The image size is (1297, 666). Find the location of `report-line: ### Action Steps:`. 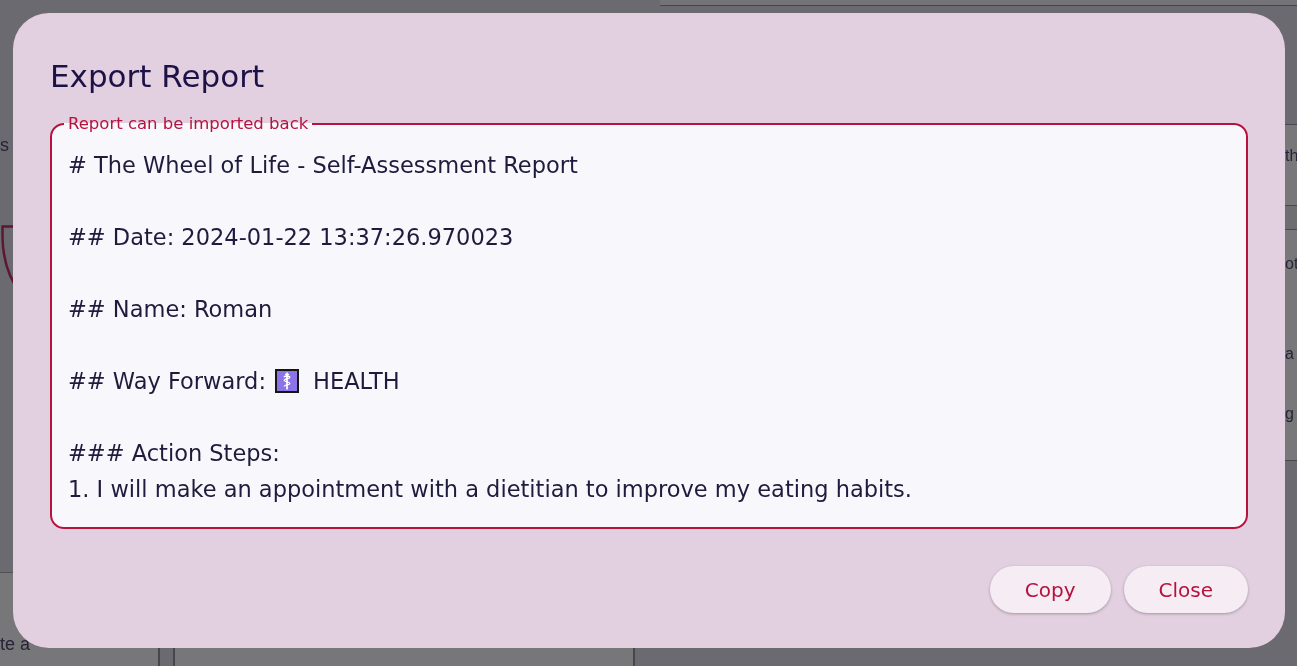

report-line: ### Action Steps: is located at coordinates (174, 453).